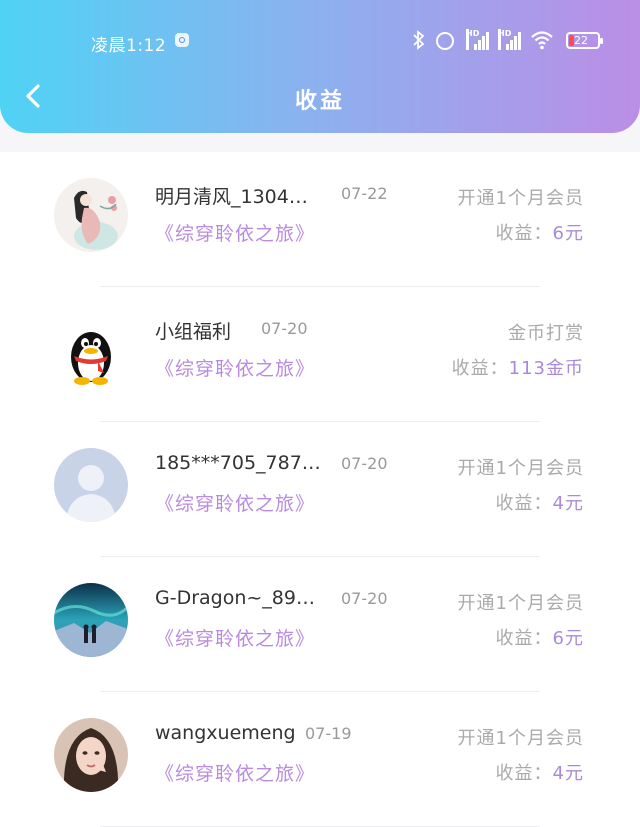  Describe the element at coordinates (182, 40) in the screenshot. I see `notification-icon` at that location.